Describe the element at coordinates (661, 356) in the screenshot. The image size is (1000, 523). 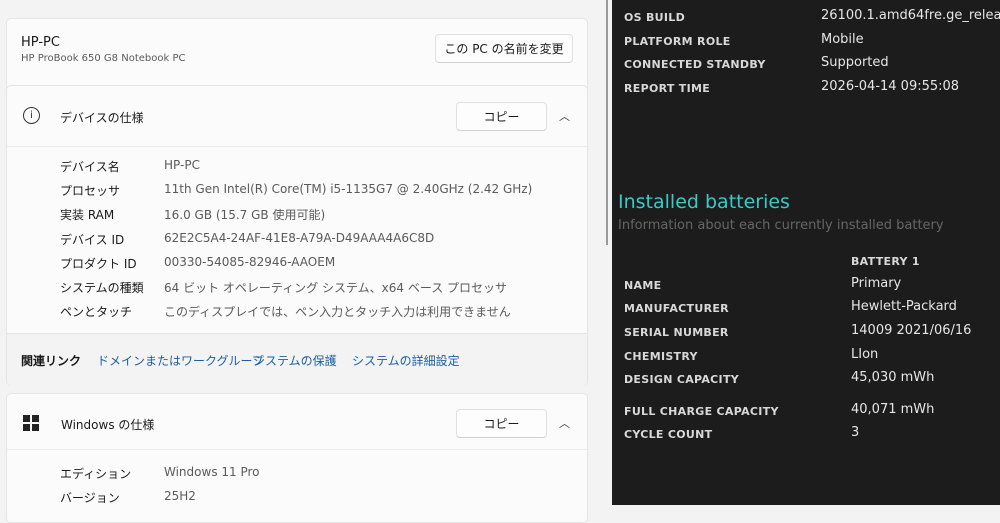
I see `battery-label: CHEMISTRY` at that location.